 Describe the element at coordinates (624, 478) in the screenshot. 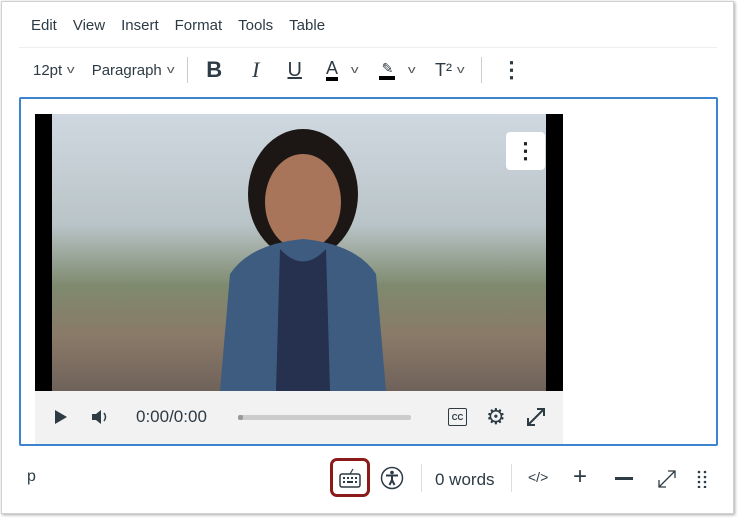

I see `zoom-out-icon` at that location.